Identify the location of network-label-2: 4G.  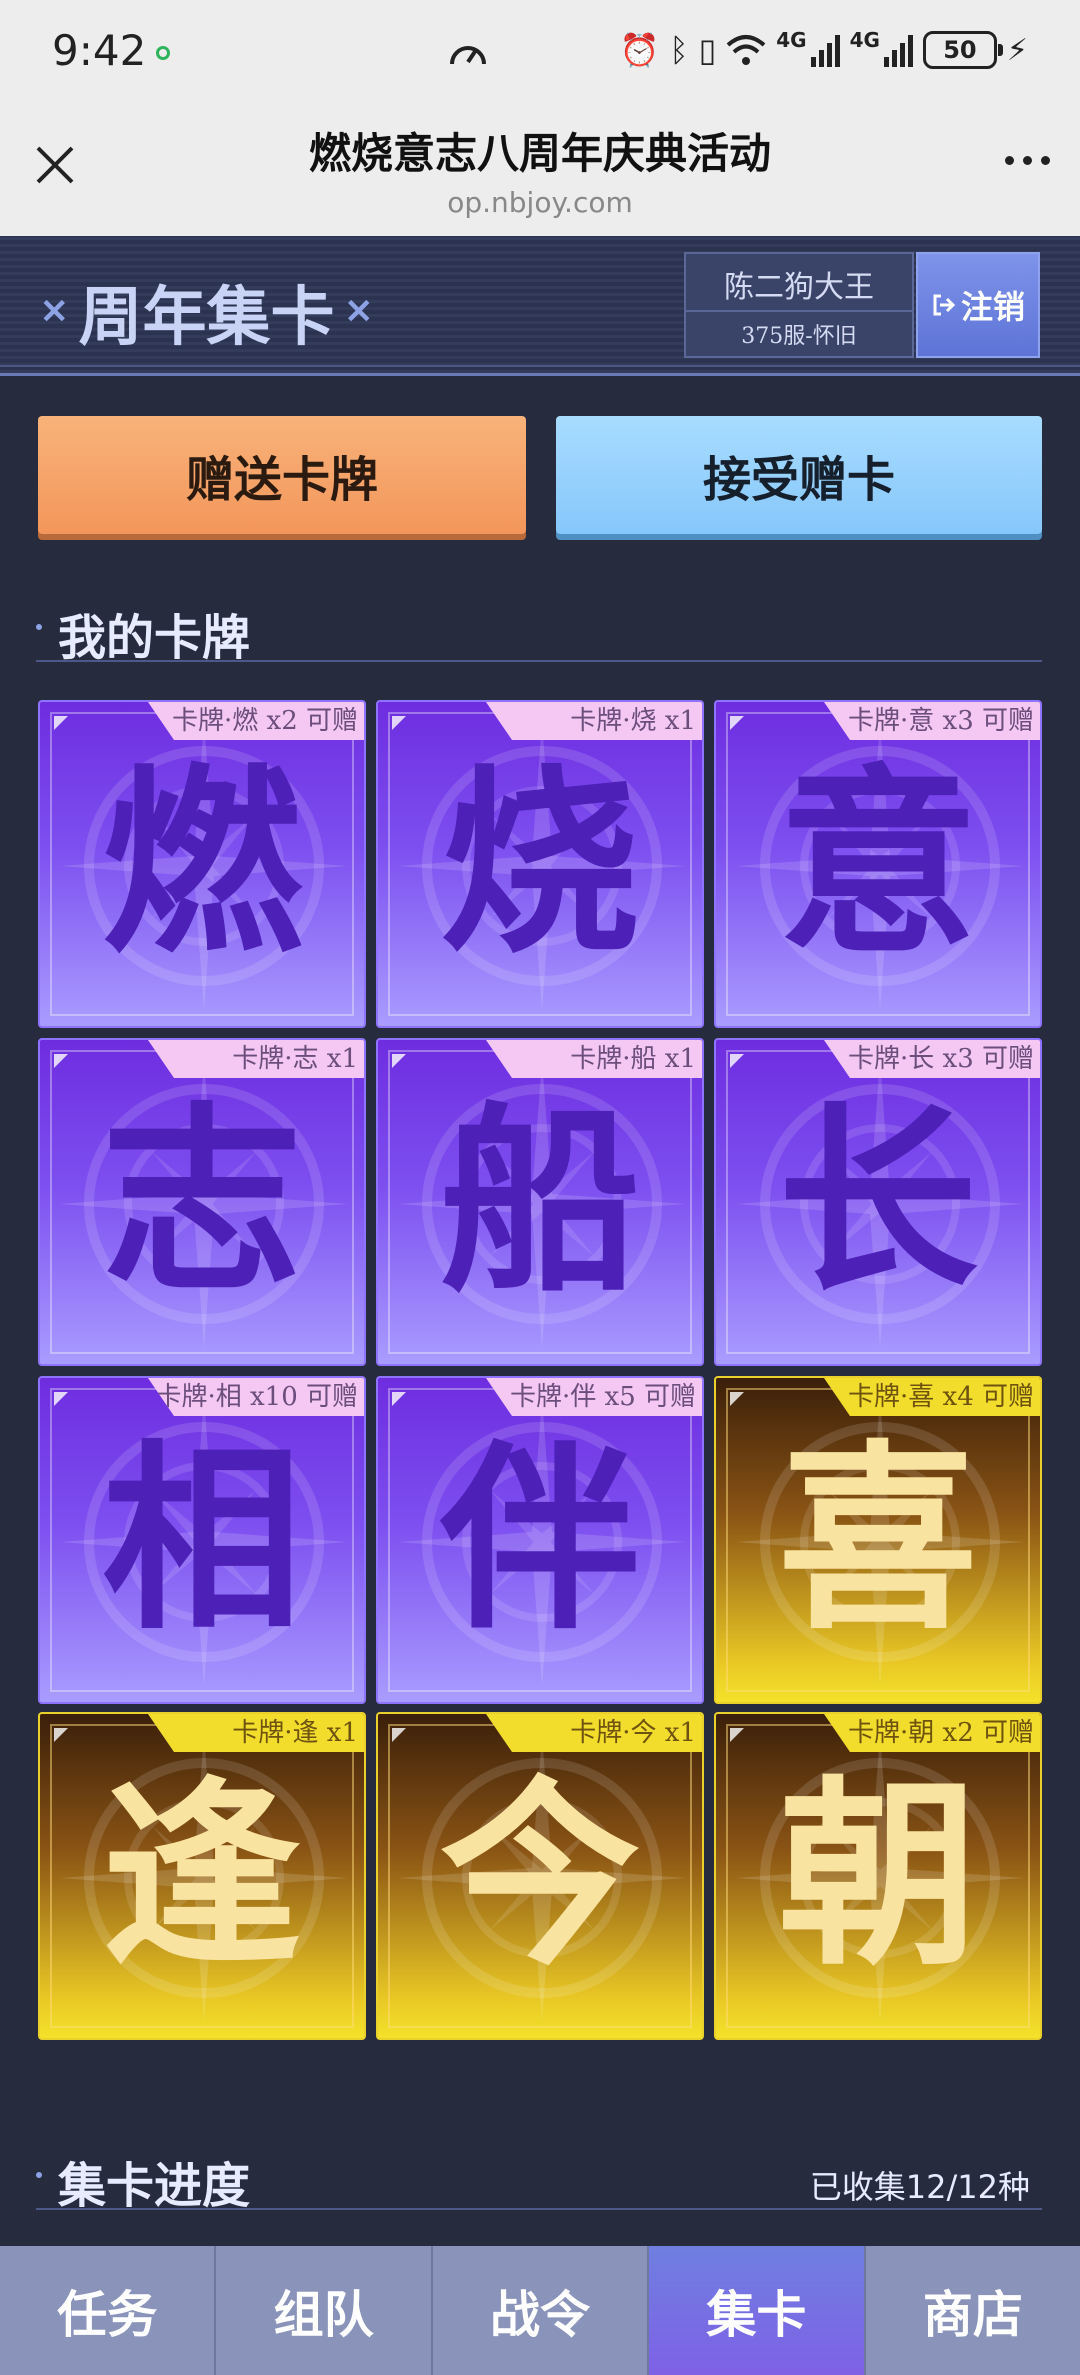
(864, 40).